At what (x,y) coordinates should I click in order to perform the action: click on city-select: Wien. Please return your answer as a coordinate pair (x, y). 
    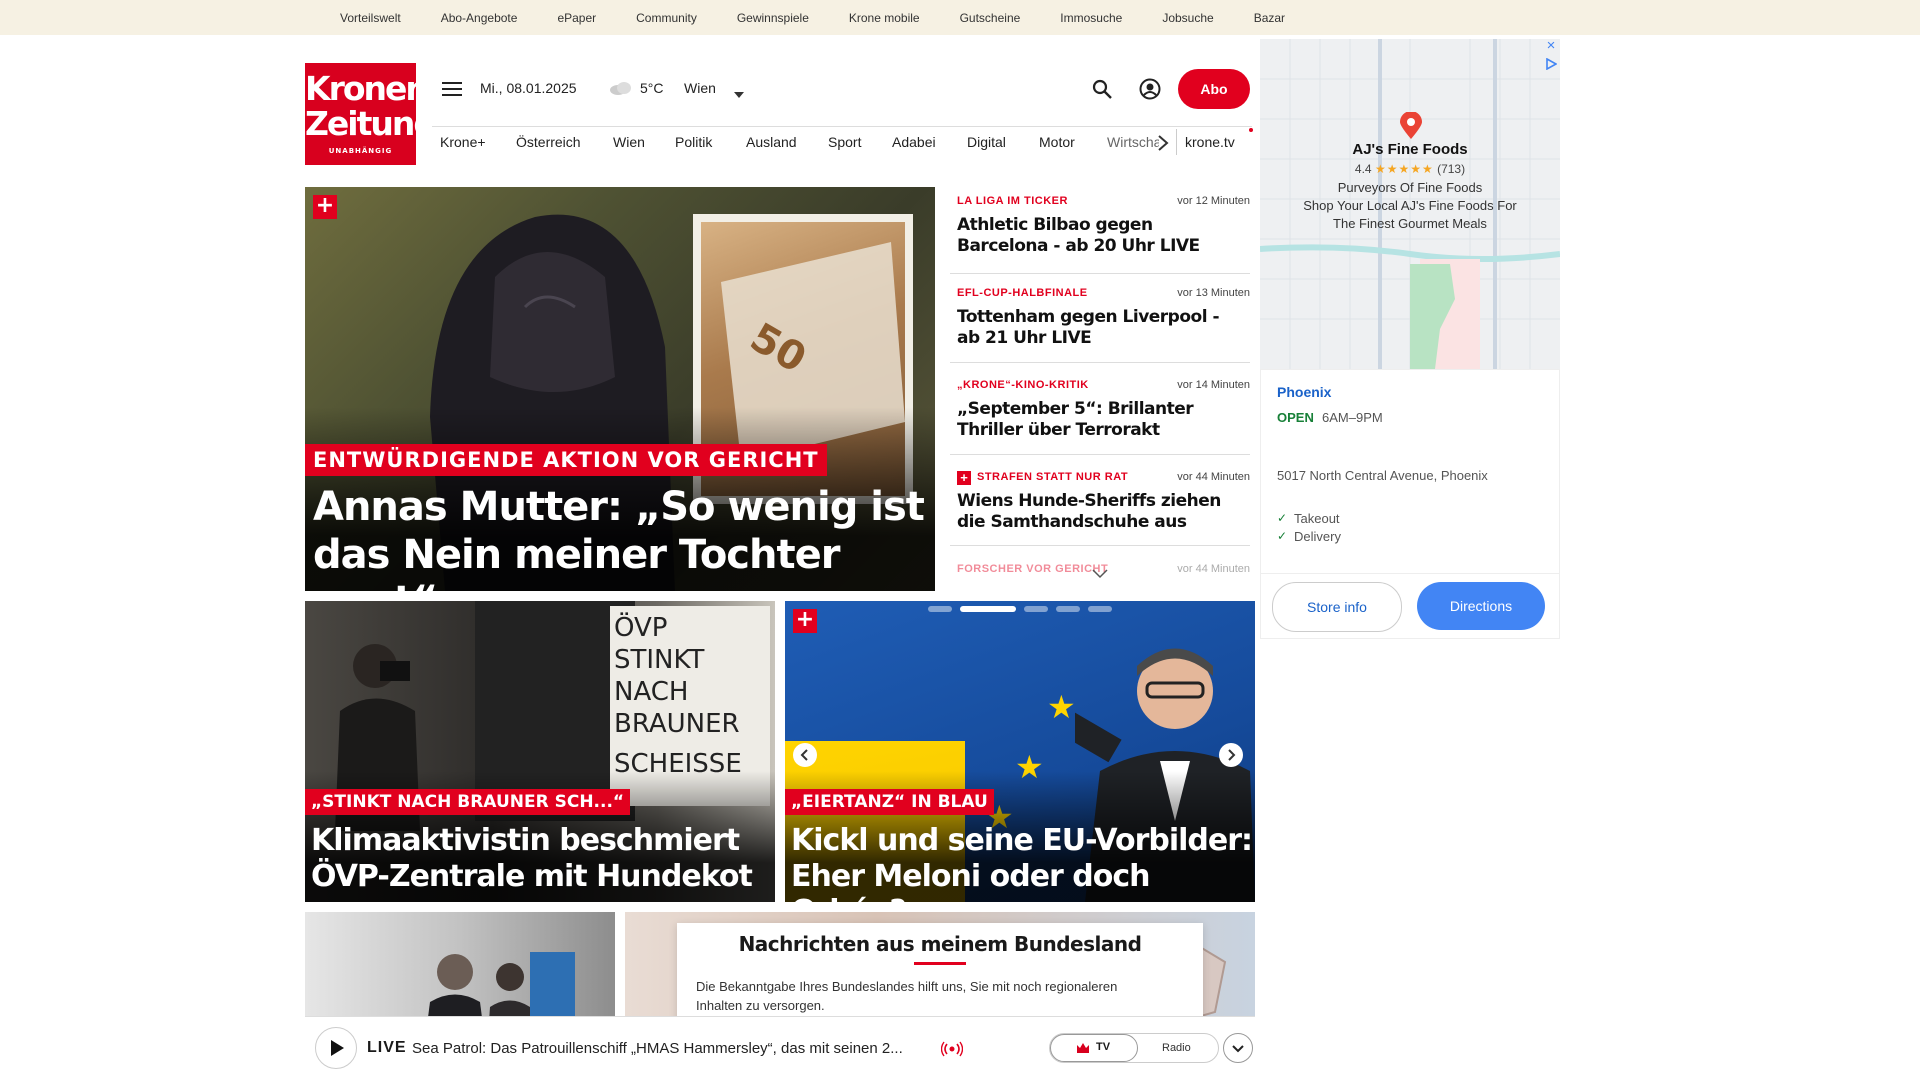
    Looking at the image, I should click on (700, 88).